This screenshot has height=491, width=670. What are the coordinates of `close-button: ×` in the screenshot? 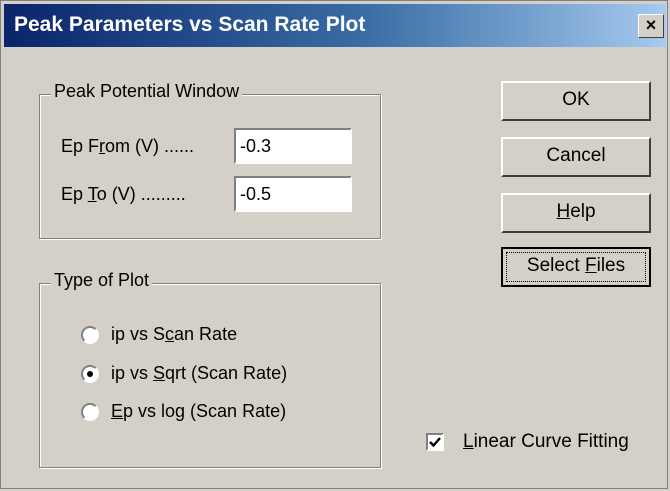 It's located at (651, 26).